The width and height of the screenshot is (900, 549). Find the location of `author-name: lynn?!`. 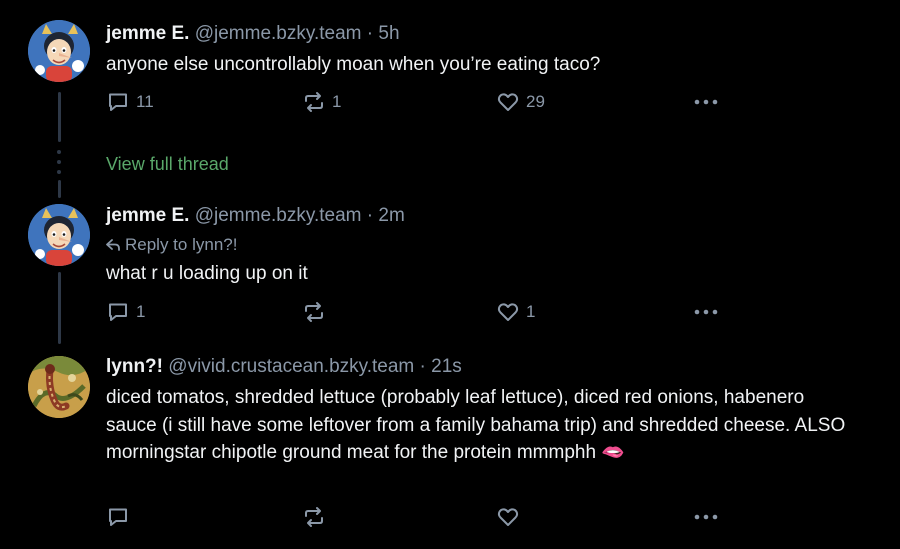

author-name: lynn?! is located at coordinates (134, 366).